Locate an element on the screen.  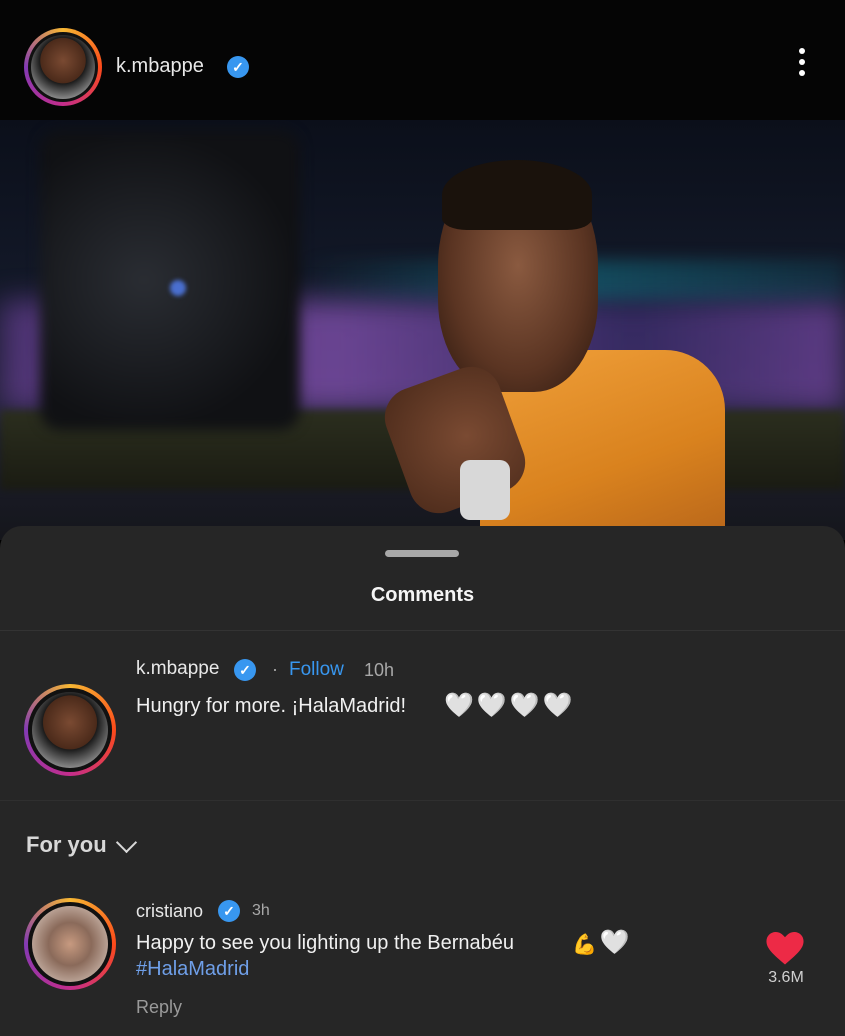
comments-title: Comments is located at coordinates (422, 595).